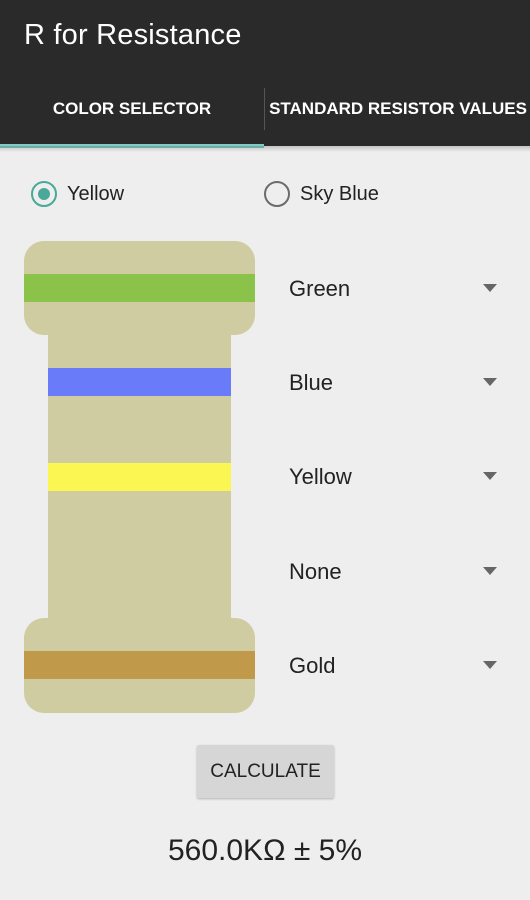 Image resolution: width=530 pixels, height=900 pixels. I want to click on resistance-result: 560.0KΩ ± 5%, so click(264, 850).